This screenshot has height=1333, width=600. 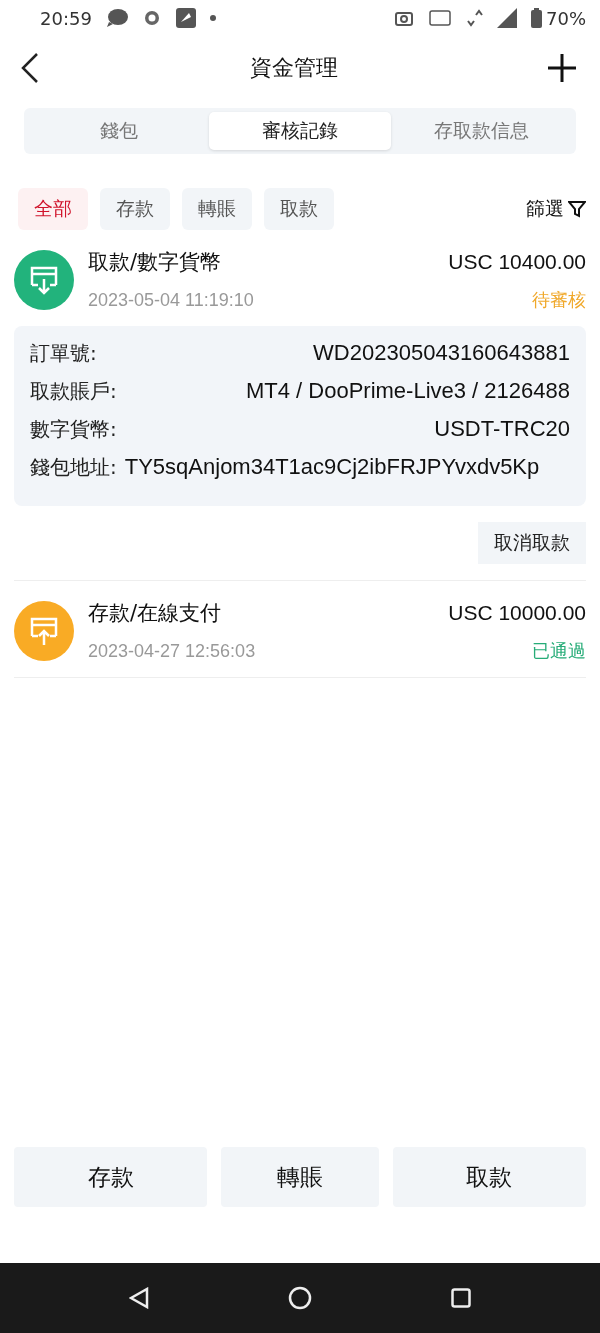 I want to click on signal-icon, so click(x=507, y=18).